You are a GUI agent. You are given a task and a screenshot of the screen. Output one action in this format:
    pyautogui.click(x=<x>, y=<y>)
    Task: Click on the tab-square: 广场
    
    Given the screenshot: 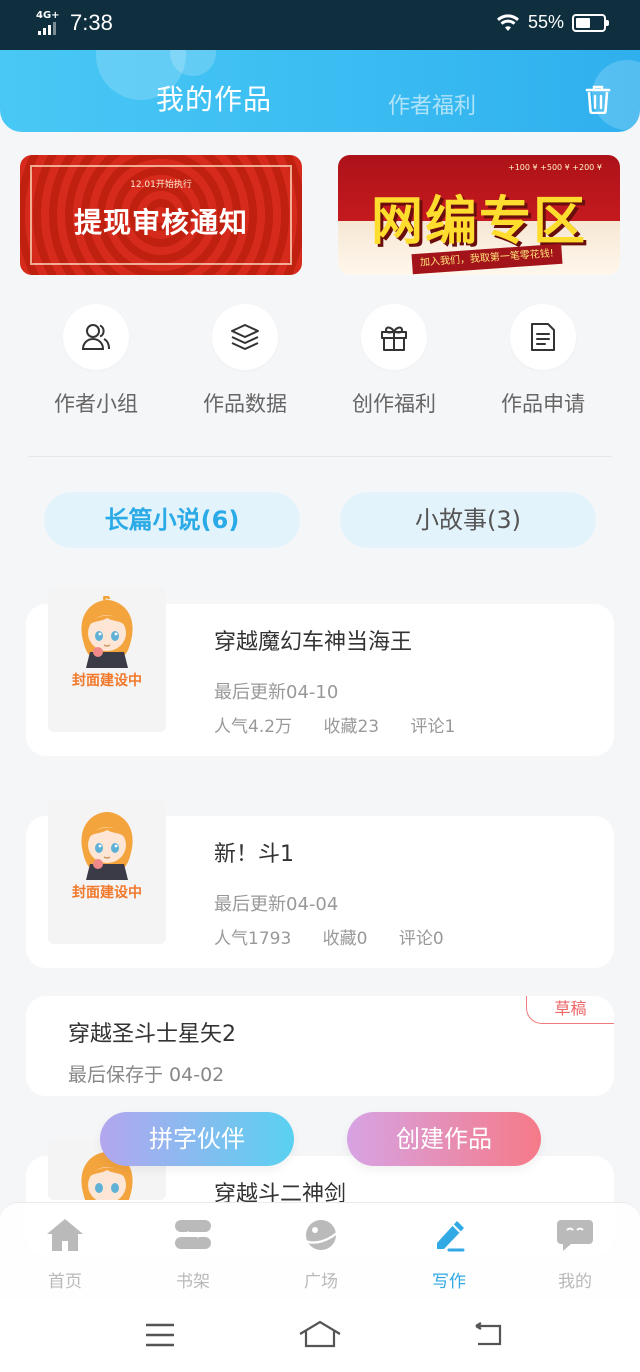 What is the action you would take?
    pyautogui.click(x=321, y=1254)
    